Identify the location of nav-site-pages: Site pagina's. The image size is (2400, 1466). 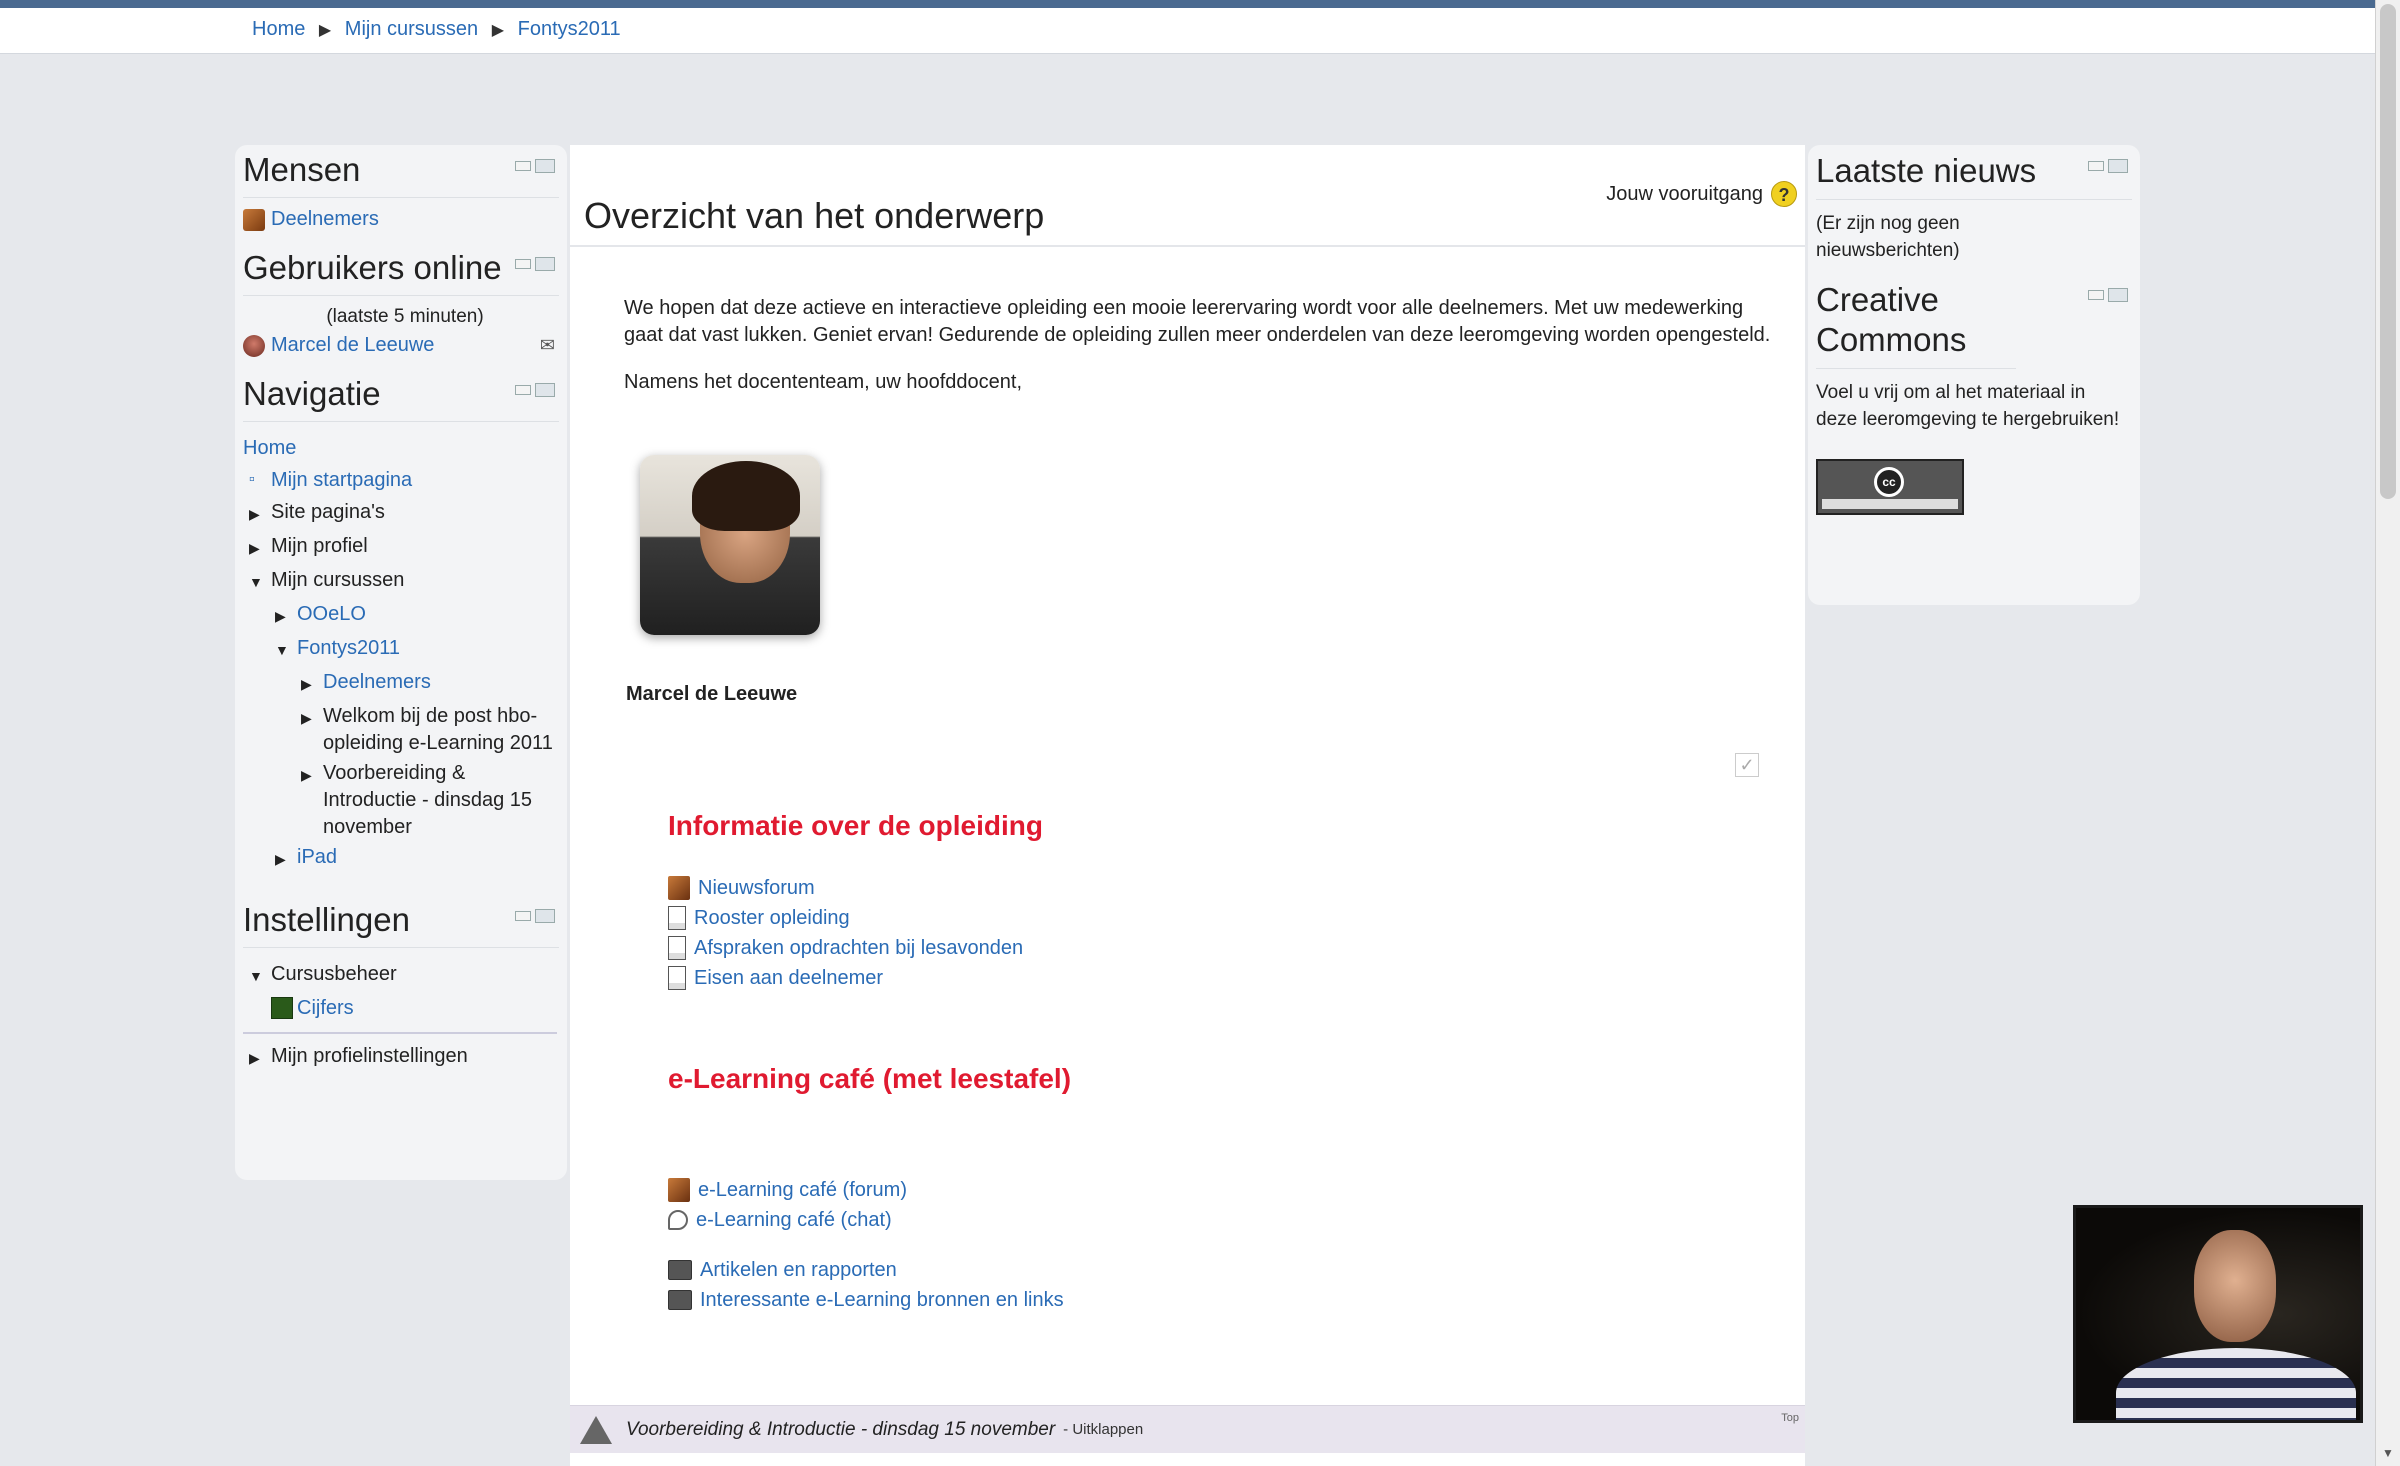
(328, 512).